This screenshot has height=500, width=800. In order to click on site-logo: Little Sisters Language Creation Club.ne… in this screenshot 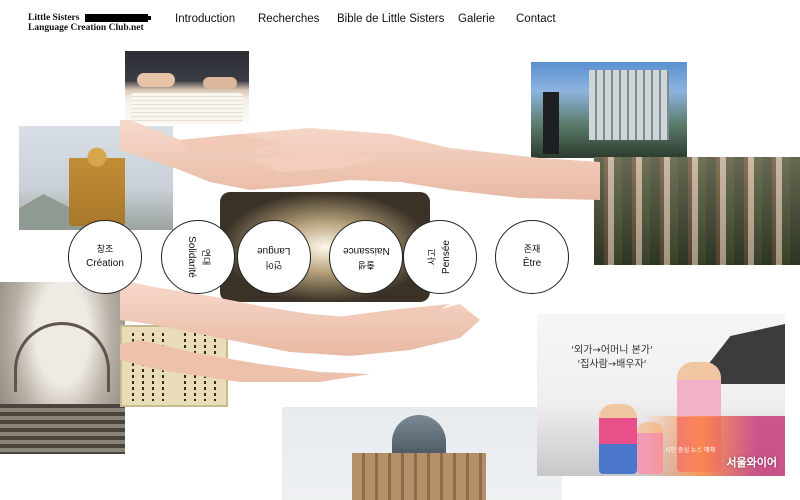, I will do `click(90, 24)`.